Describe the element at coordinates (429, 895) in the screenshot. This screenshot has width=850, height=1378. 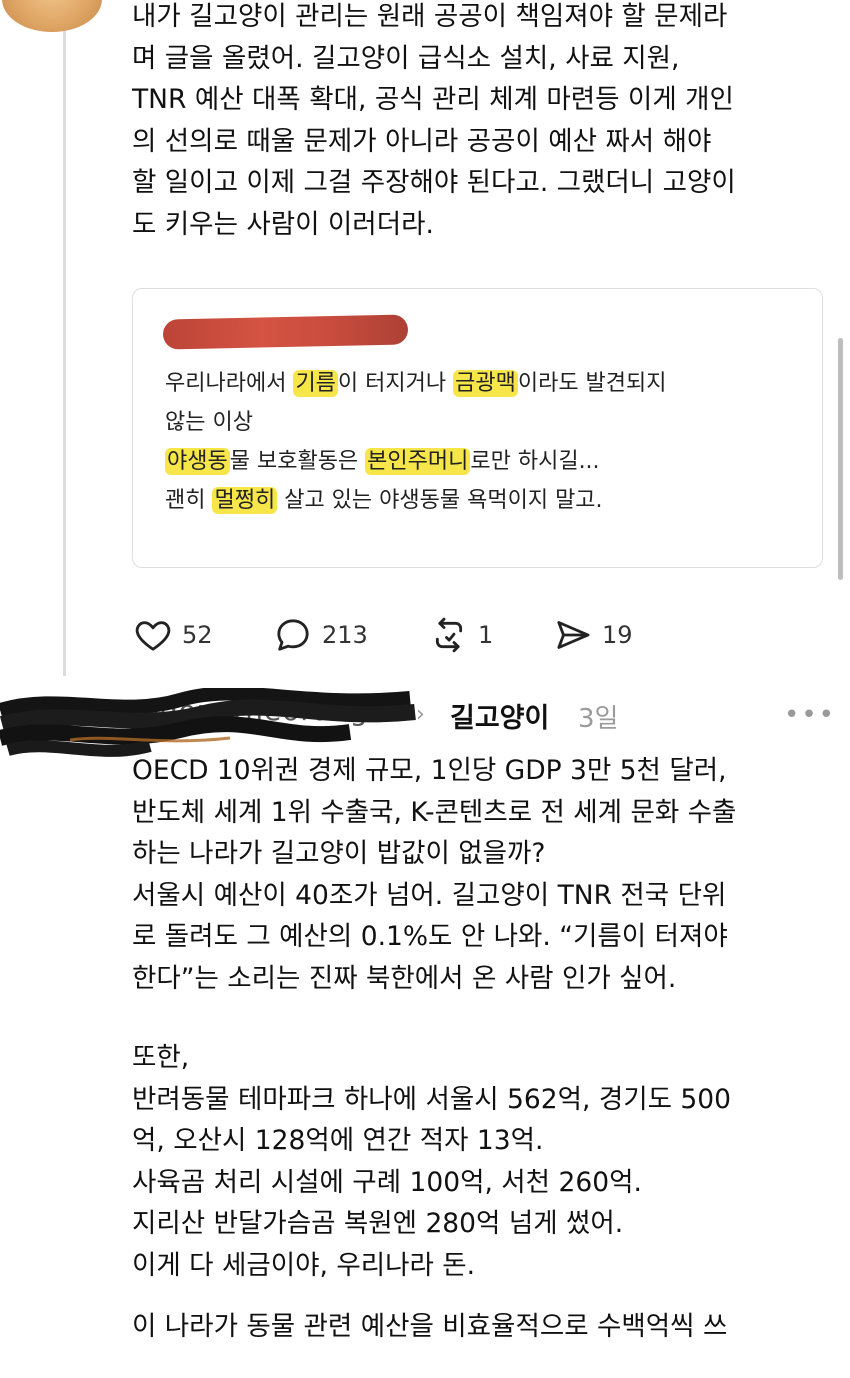
I see `reply-line: 서울시 예산이 40조가 넘어. 길고양이 TNR 전국 단위` at that location.